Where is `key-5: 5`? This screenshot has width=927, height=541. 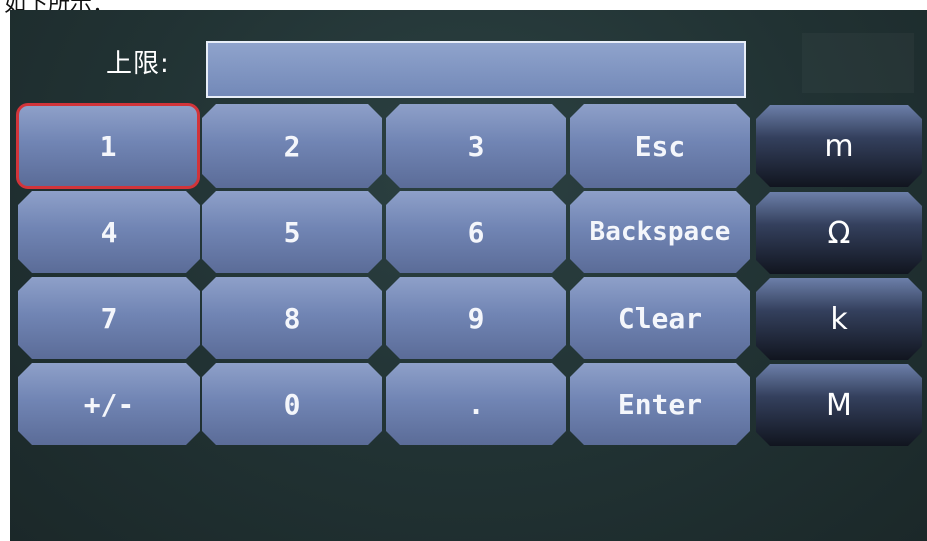 key-5: 5 is located at coordinates (292, 232).